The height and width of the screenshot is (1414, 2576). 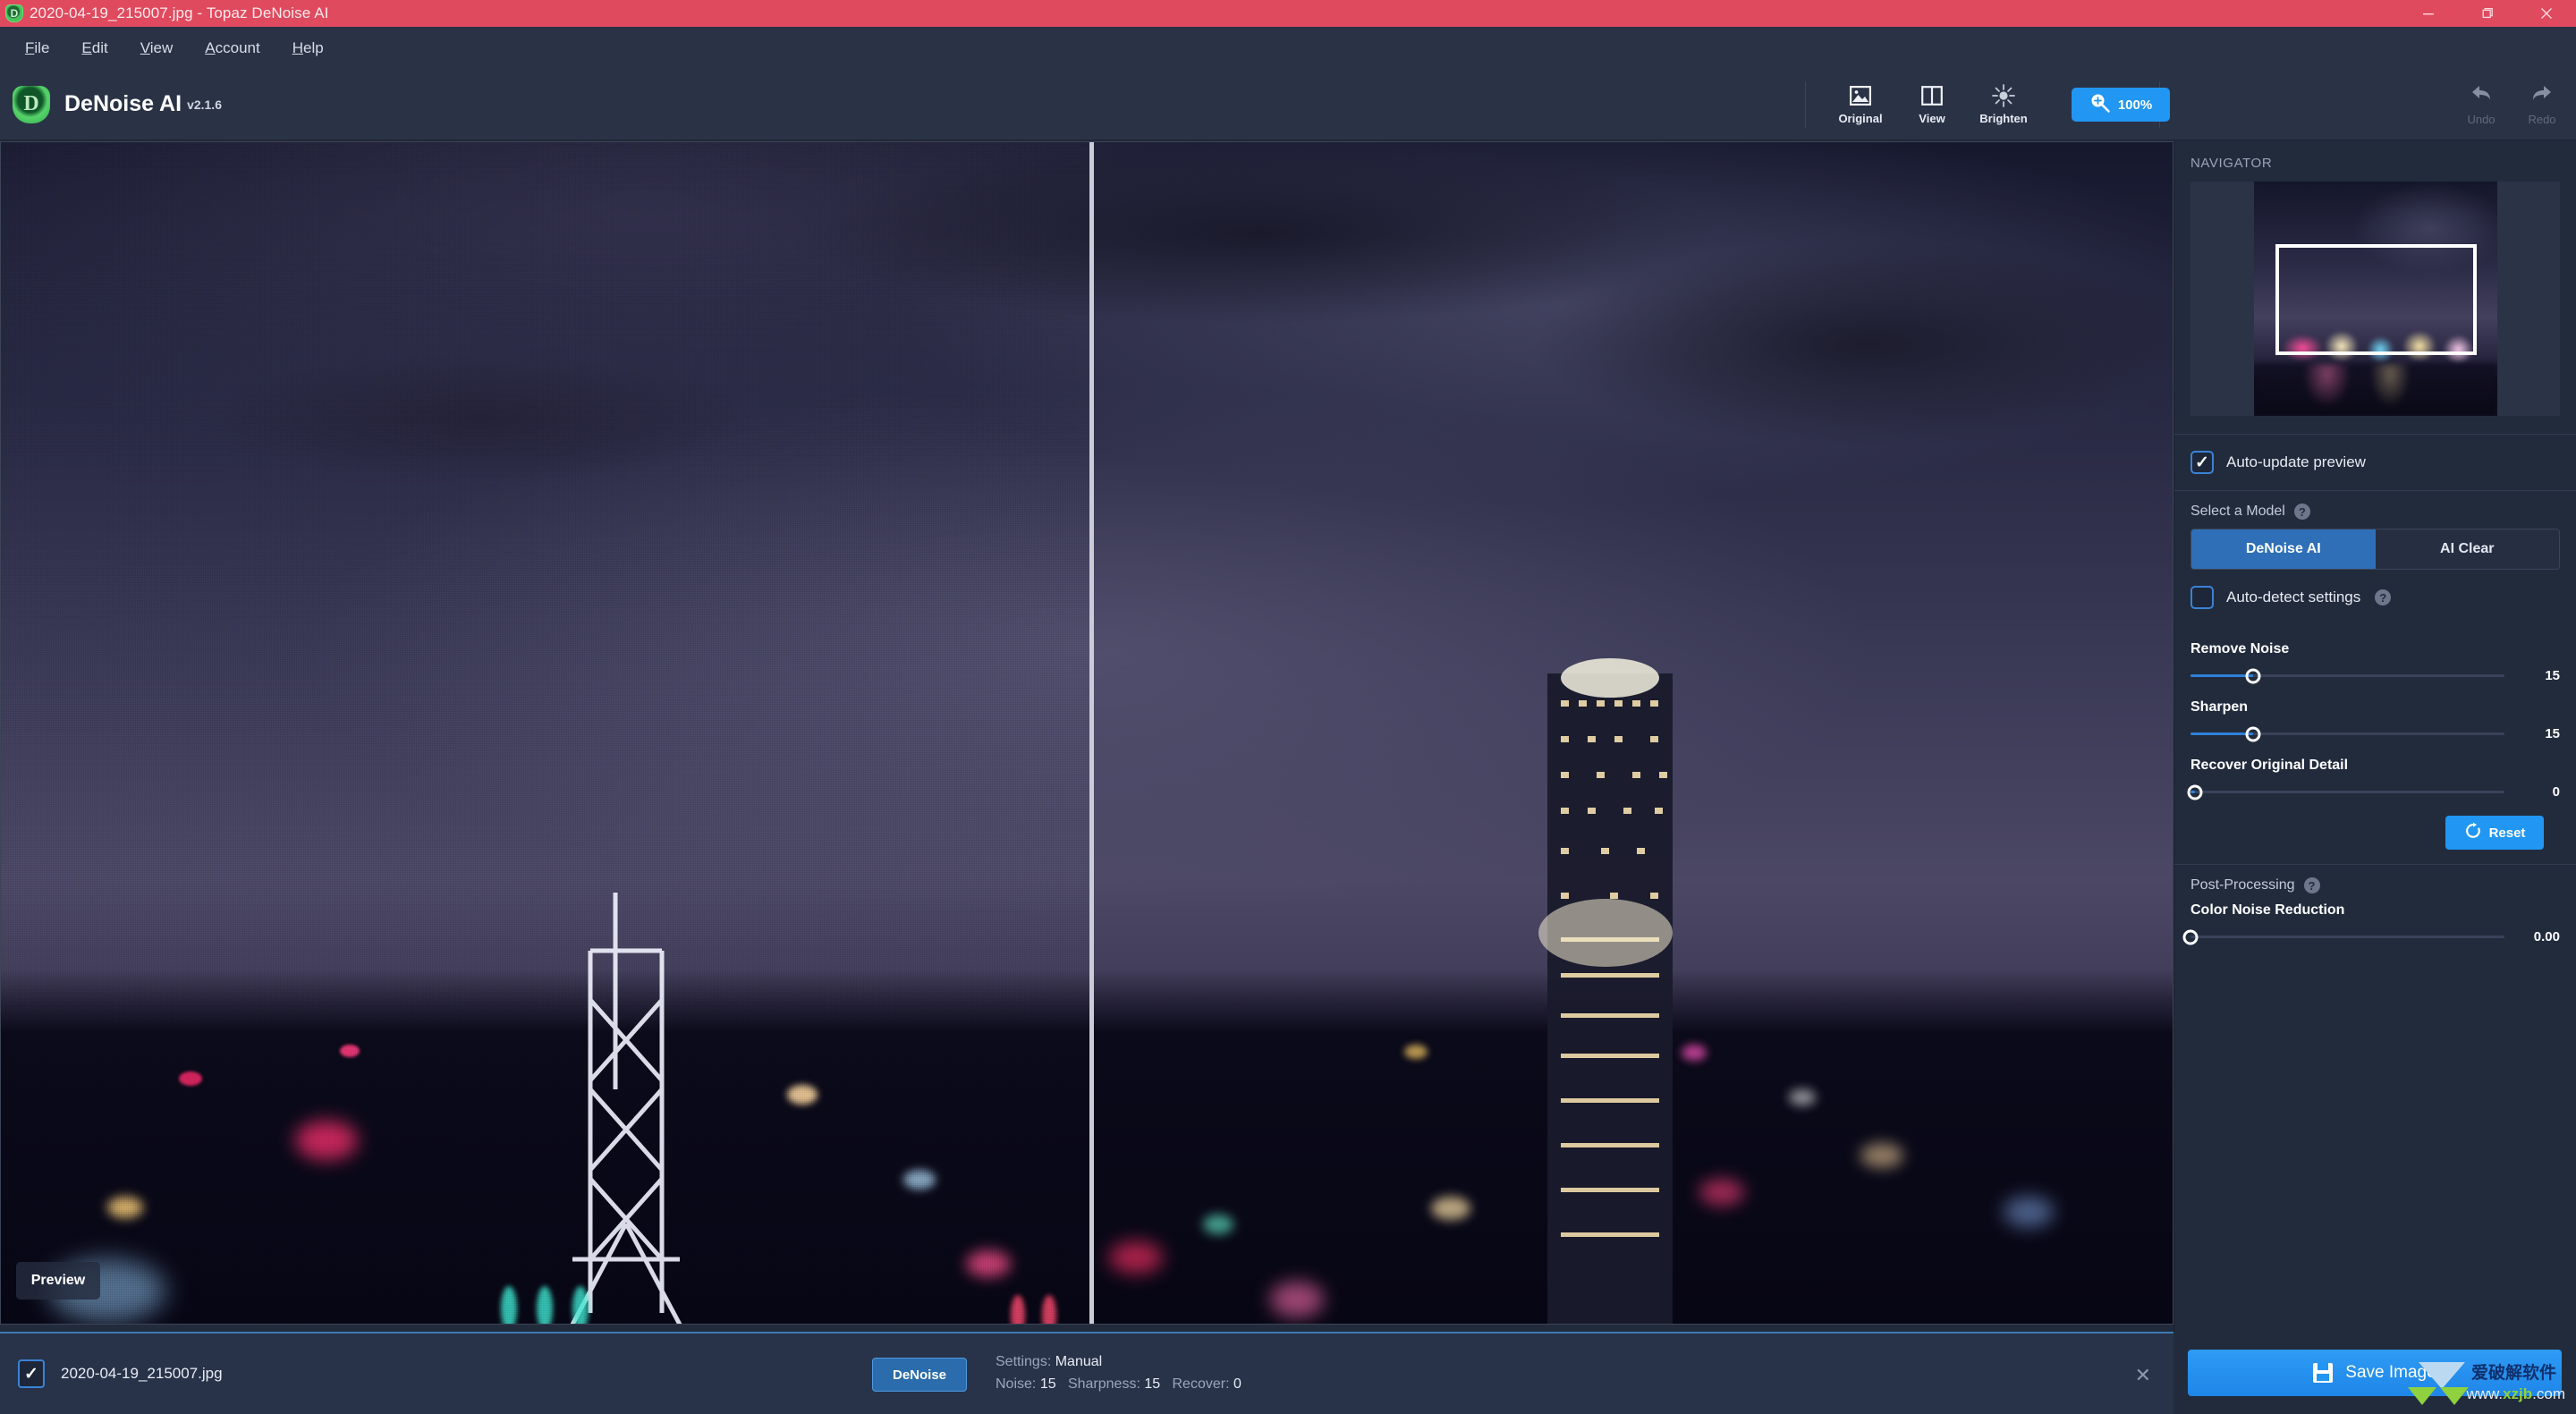 I want to click on navigator-thumbnail, so click(x=2375, y=299).